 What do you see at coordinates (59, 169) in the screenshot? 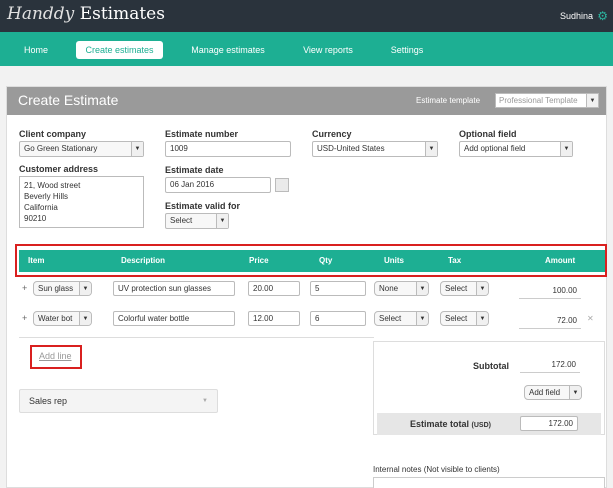
I see `customer-address-label: Customer address` at bounding box center [59, 169].